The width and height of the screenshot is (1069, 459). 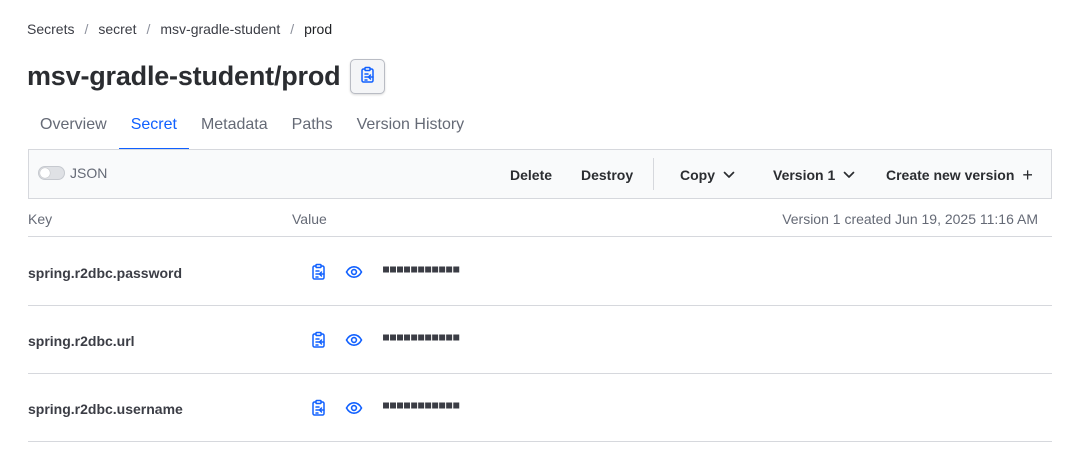 I want to click on copy-dropdown-label: Copy, so click(x=697, y=175).